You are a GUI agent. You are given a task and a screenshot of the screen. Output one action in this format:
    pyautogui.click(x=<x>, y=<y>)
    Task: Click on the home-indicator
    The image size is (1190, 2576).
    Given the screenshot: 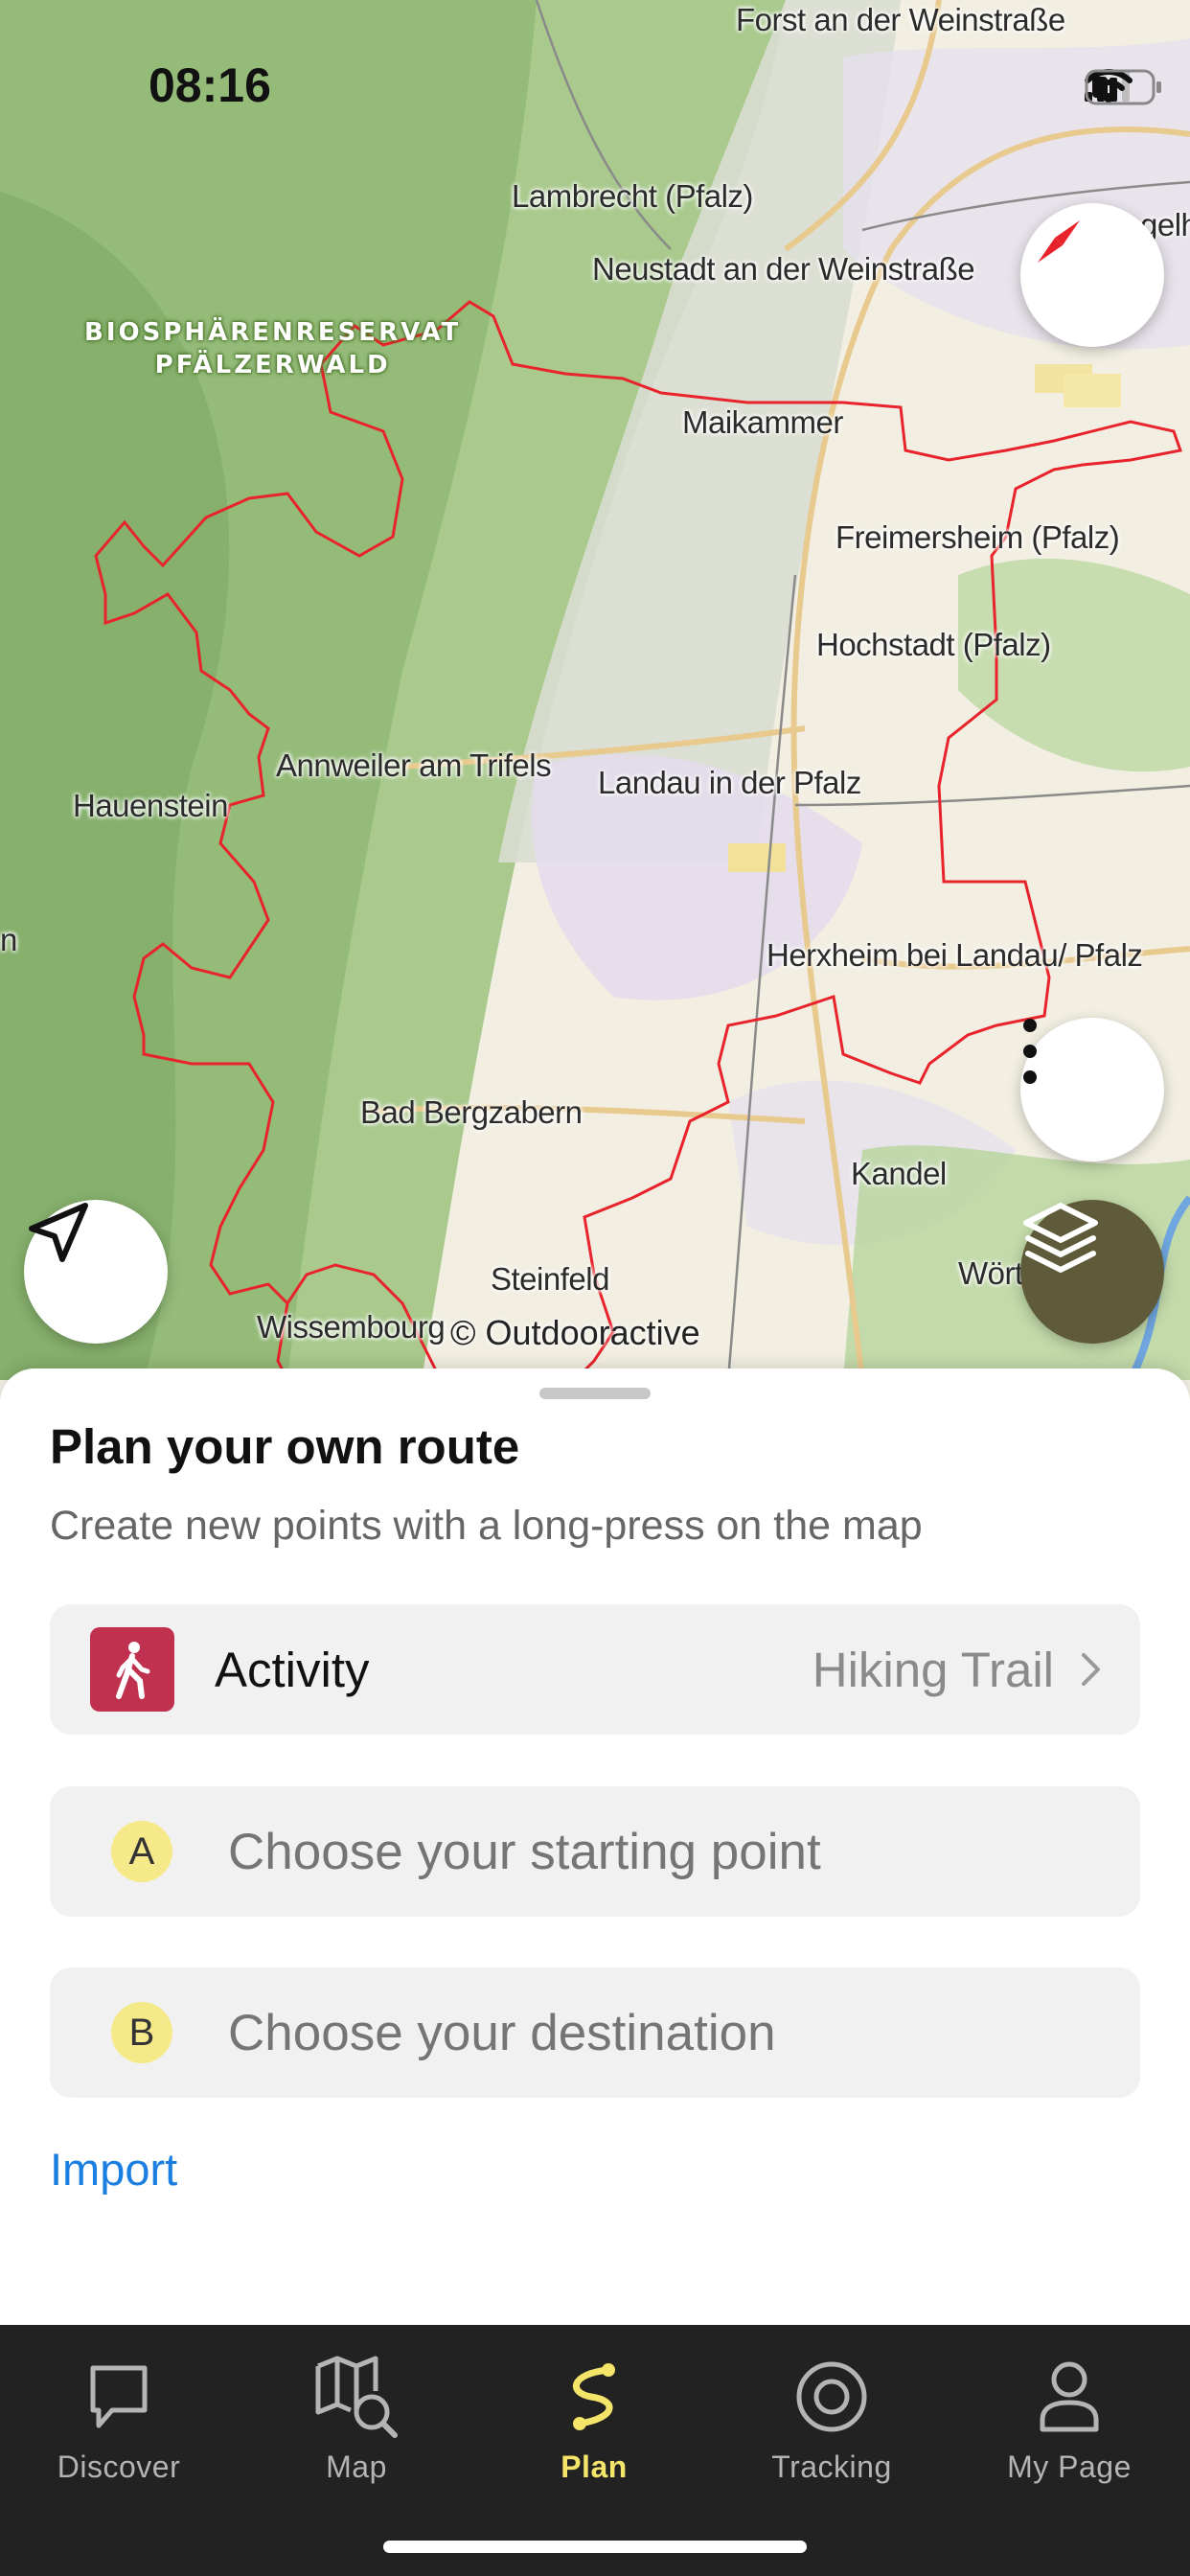 What is the action you would take?
    pyautogui.click(x=595, y=2547)
    